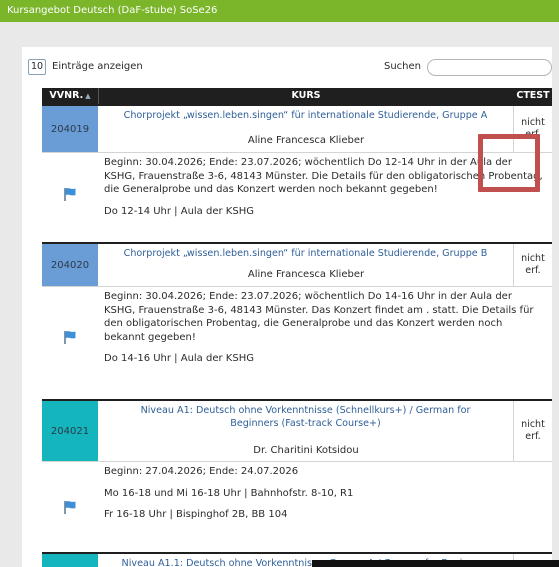  I want to click on page-header: Kursangebot Deutsch (DaF-stube) SoSe26, so click(279, 11).